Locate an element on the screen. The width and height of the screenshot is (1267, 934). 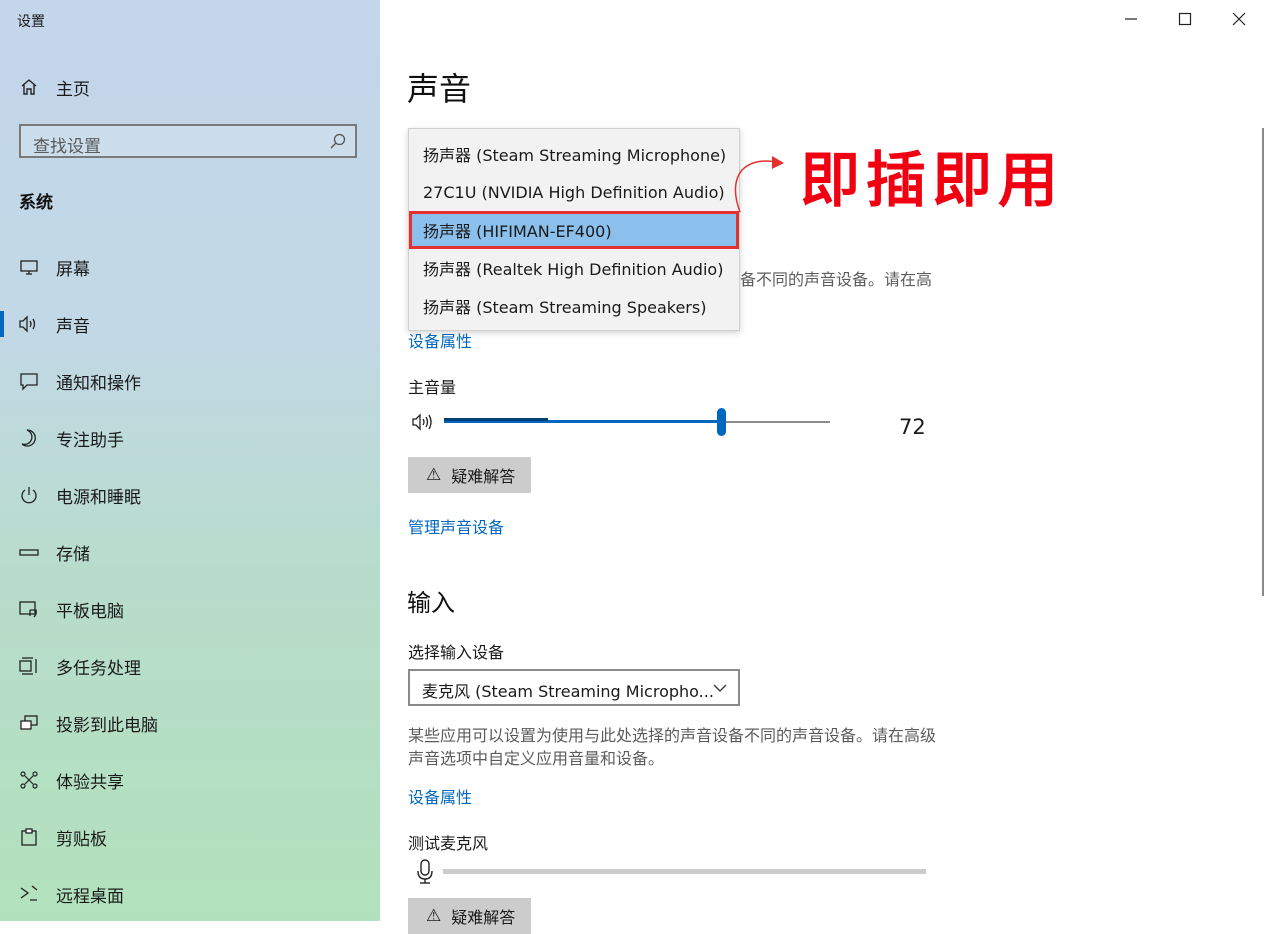
sidebar-item-label: 体验共享 is located at coordinates (90, 782).